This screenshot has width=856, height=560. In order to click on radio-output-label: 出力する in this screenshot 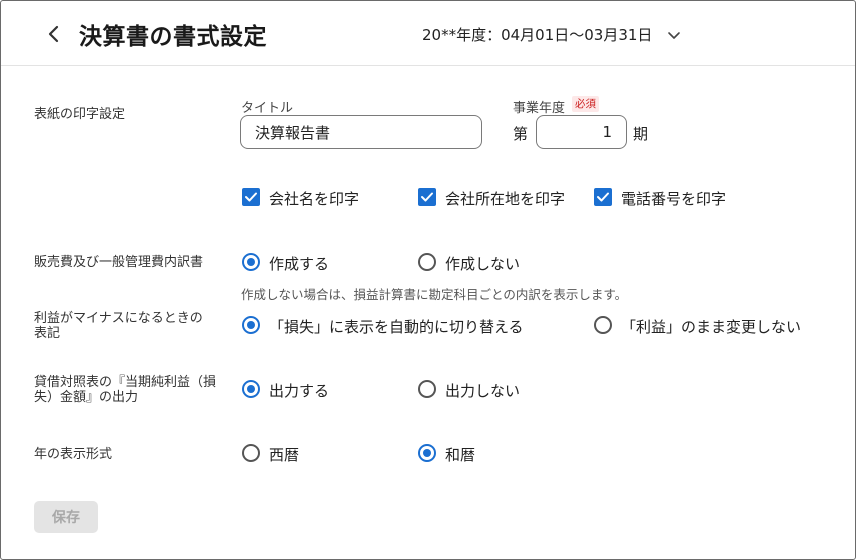, I will do `click(299, 391)`.